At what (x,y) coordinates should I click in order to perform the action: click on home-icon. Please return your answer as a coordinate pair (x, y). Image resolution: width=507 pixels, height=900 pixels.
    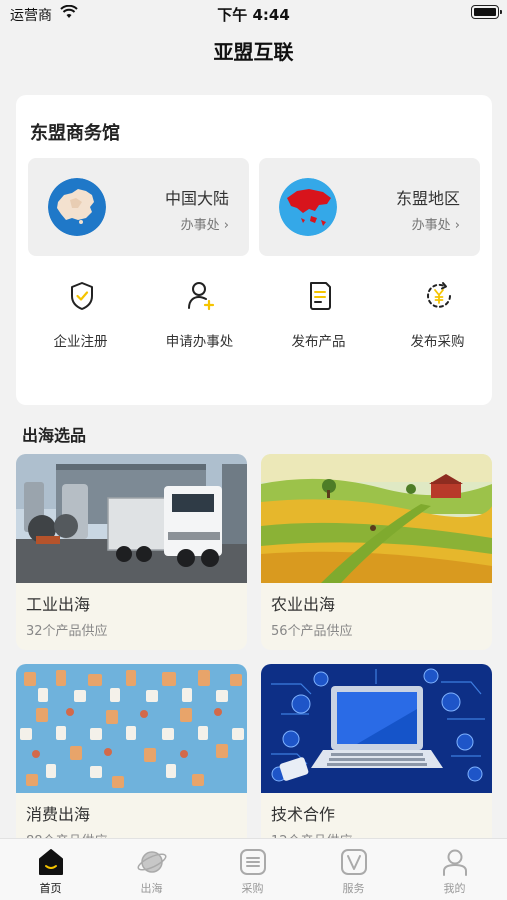
    Looking at the image, I should click on (51, 862).